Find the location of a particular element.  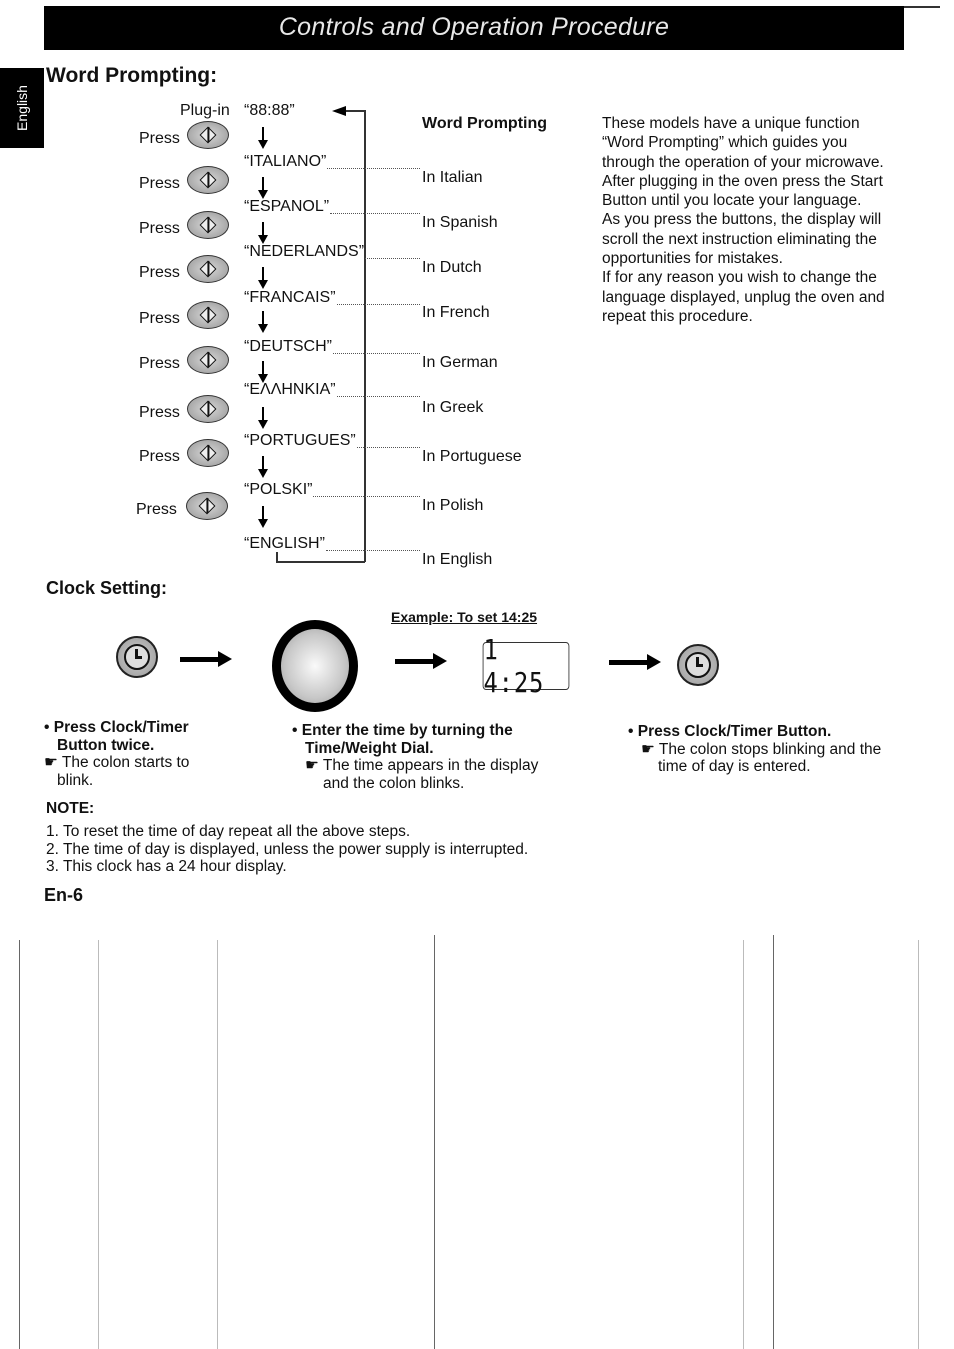

description-line: These models have a unique function is located at coordinates (731, 123).